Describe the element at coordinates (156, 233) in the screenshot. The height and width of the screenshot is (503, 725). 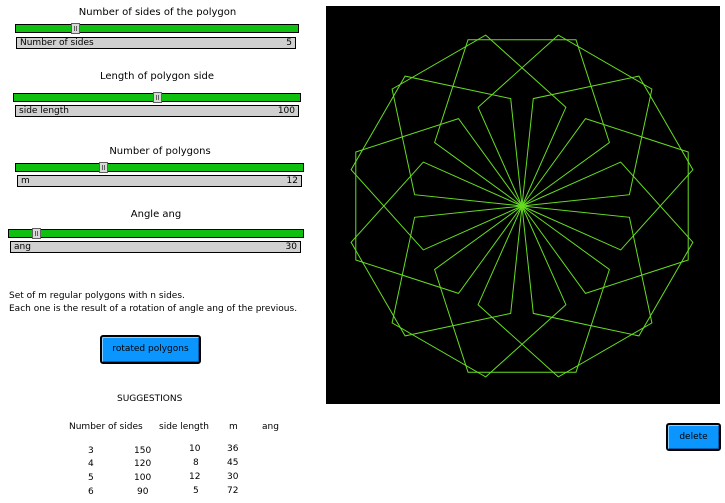
I see `angle-slider` at that location.